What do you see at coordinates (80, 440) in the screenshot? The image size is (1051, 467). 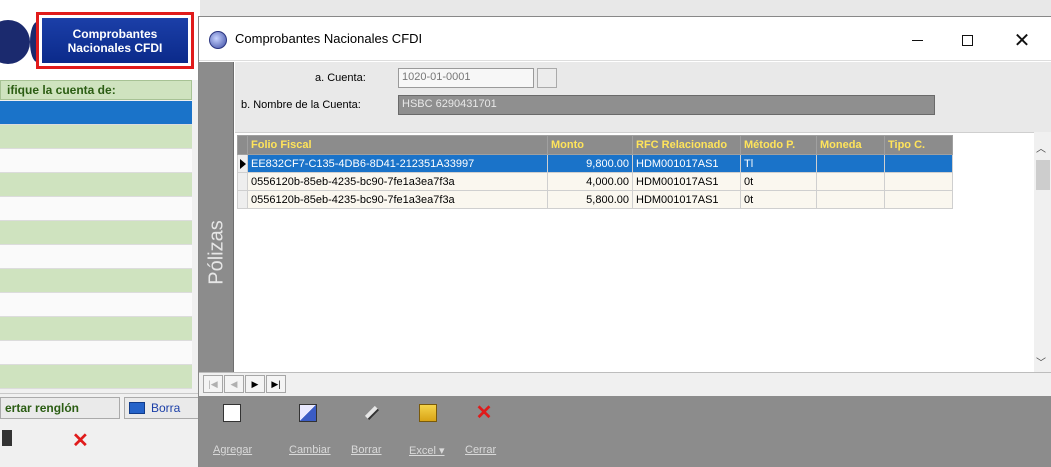 I see `close-x-icon: ✕` at bounding box center [80, 440].